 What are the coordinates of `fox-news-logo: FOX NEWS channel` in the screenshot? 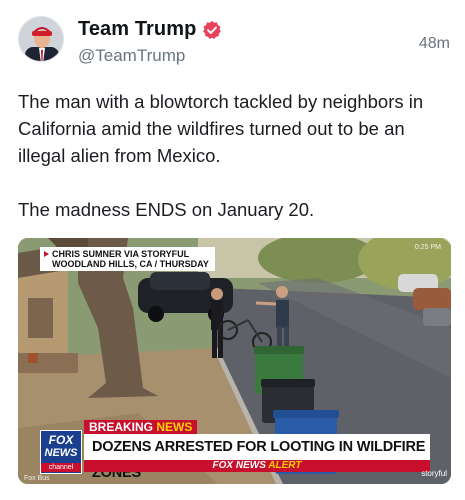 It's located at (61, 452).